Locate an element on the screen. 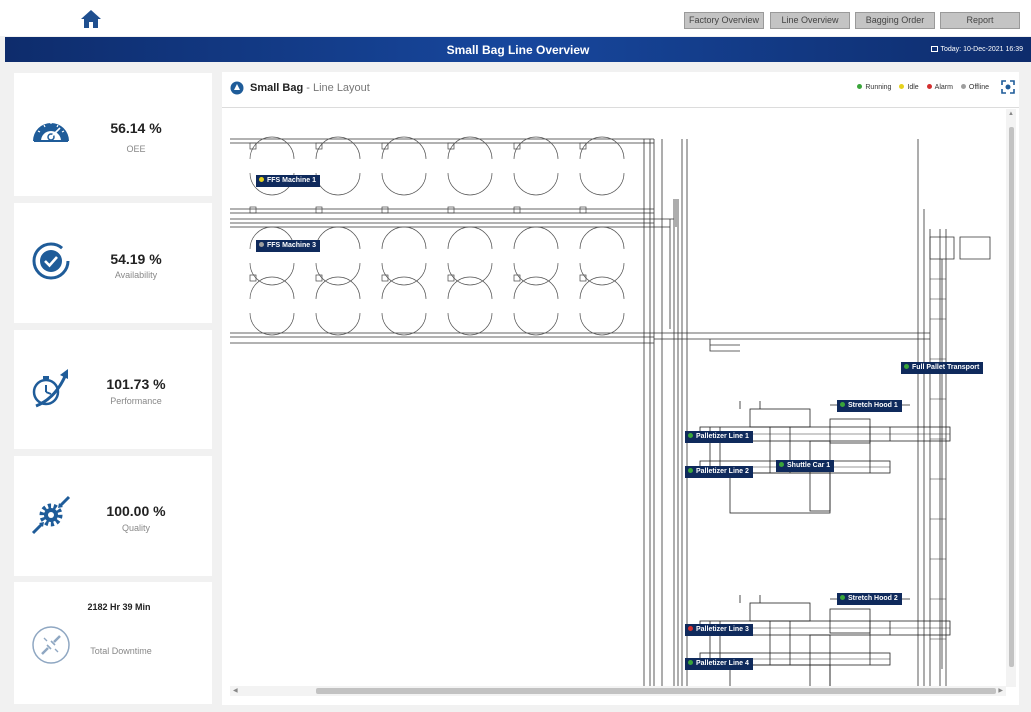 The height and width of the screenshot is (712, 1031). oee-label: OEE is located at coordinates (136, 149).